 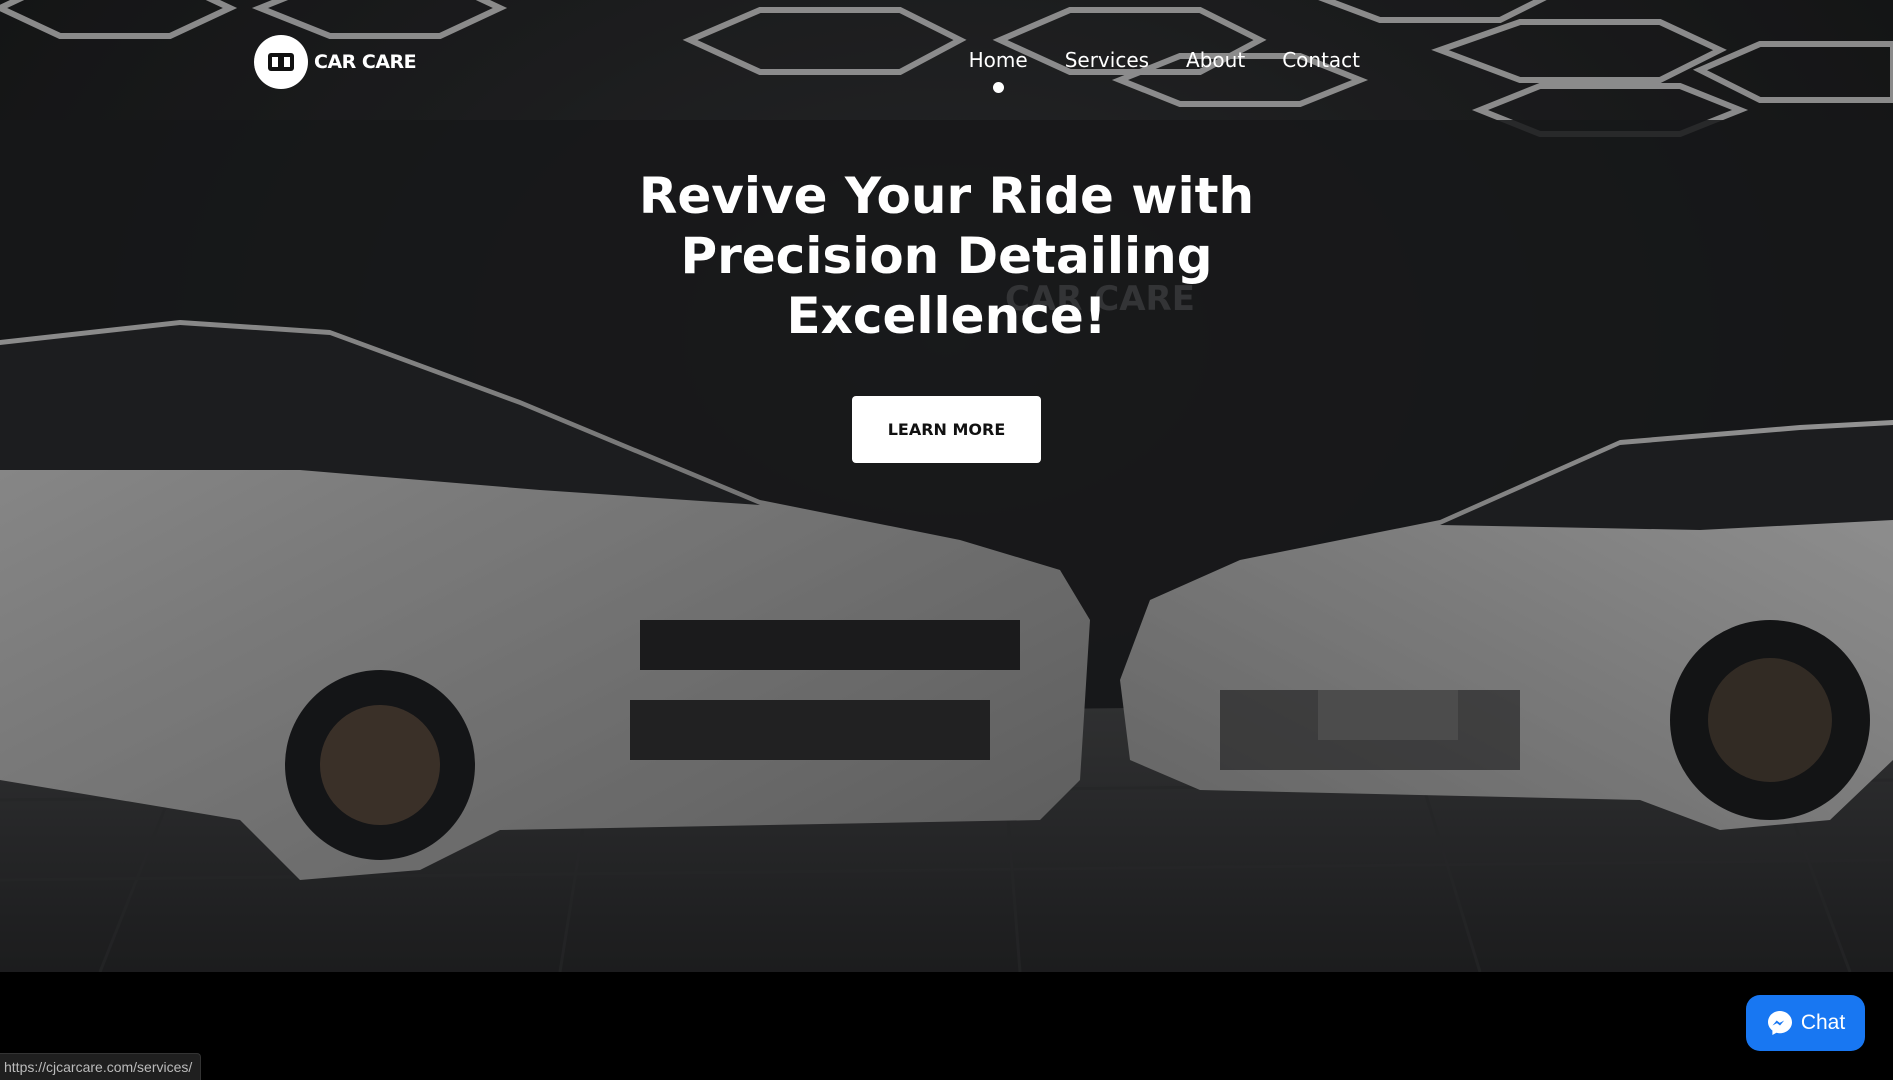 I want to click on chat-button: Chat, so click(x=1805, y=1023).